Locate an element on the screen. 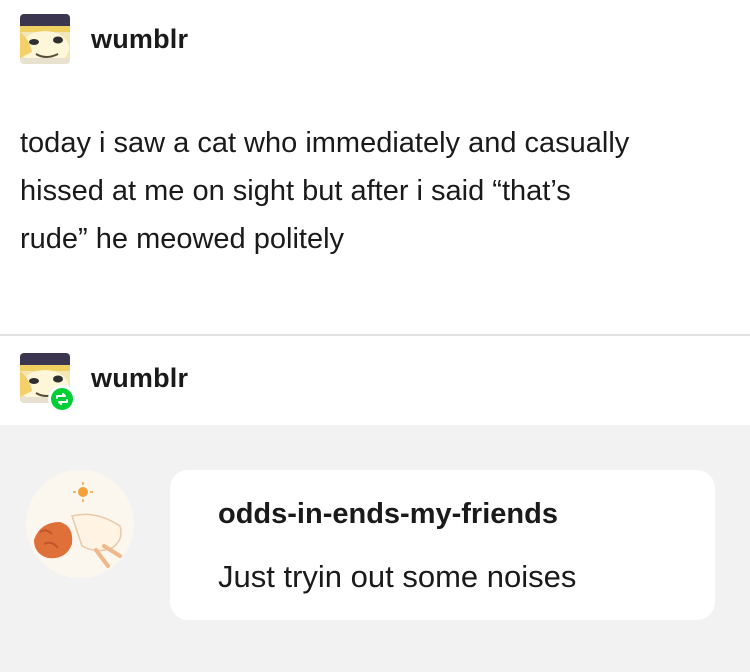 This screenshot has width=750, height=672. post-divider is located at coordinates (375, 335).